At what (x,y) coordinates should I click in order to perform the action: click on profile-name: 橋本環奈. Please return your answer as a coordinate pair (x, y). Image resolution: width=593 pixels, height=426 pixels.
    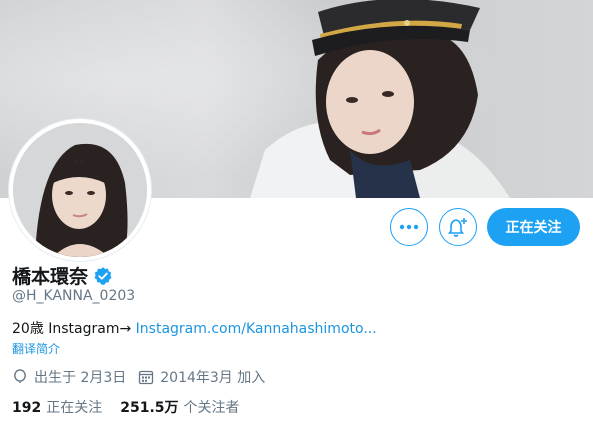
    Looking at the image, I should click on (50, 277).